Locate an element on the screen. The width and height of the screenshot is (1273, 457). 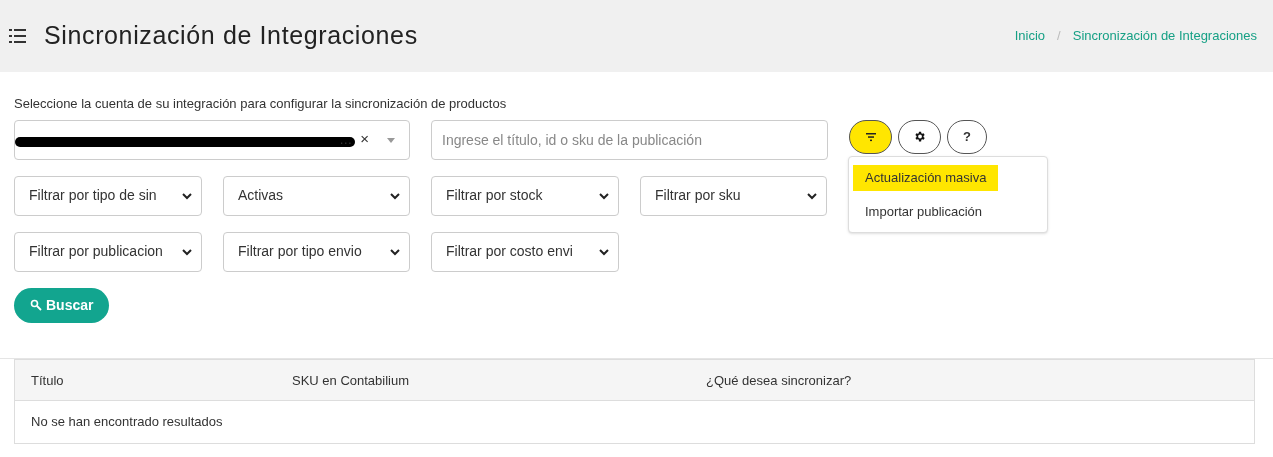
column-header: ¿Qué desea sincronizar? is located at coordinates (779, 380).